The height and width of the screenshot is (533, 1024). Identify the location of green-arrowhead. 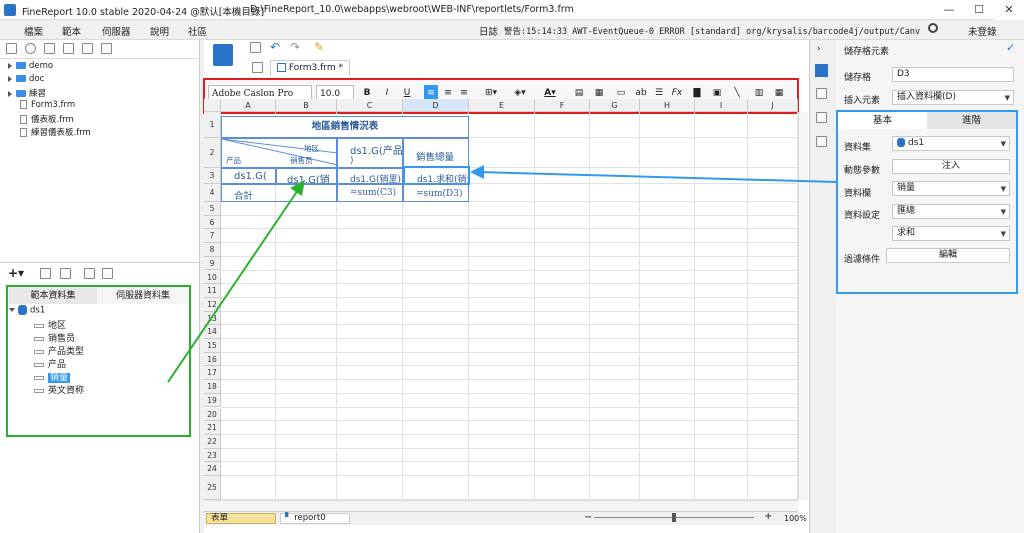
(297, 188).